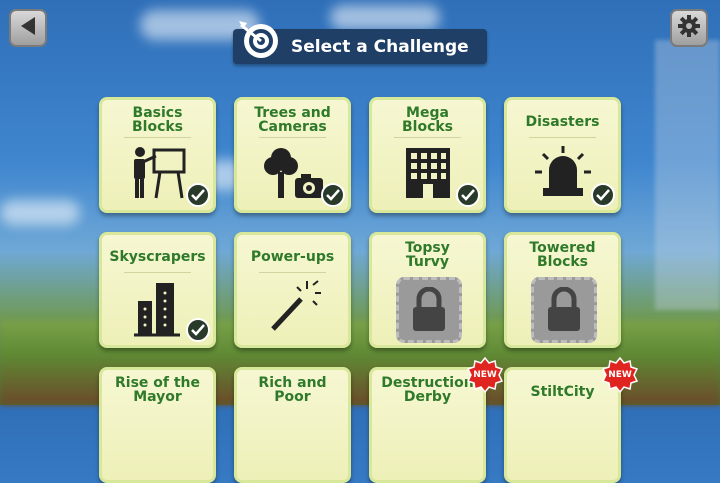  What do you see at coordinates (292, 155) in the screenshot?
I see `challenge-card-trees-and-cameras: Trees and Cameras` at bounding box center [292, 155].